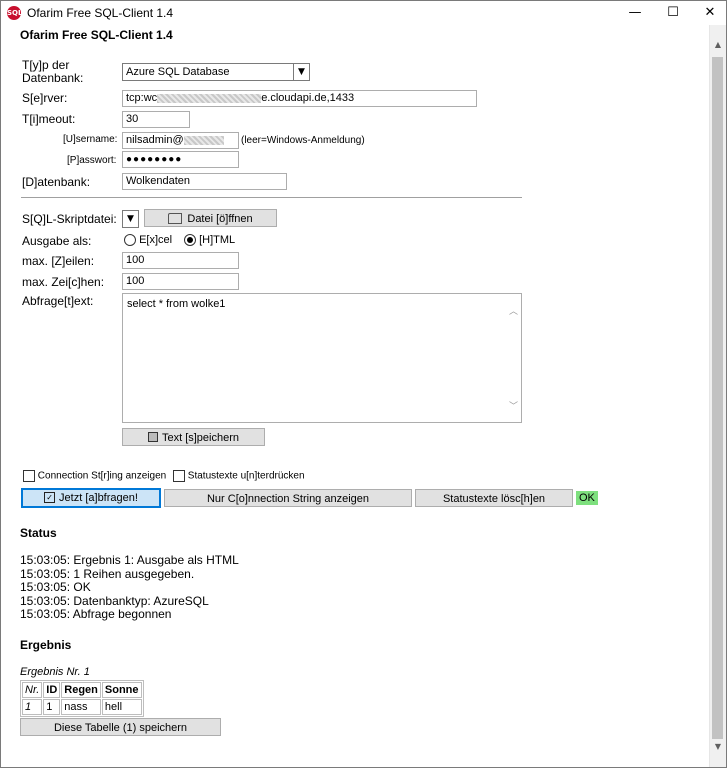 The width and height of the screenshot is (727, 768). I want to click on status-line: 15:03:05: Ergebnis 1: Ausgabe als HTML, so click(129, 560).